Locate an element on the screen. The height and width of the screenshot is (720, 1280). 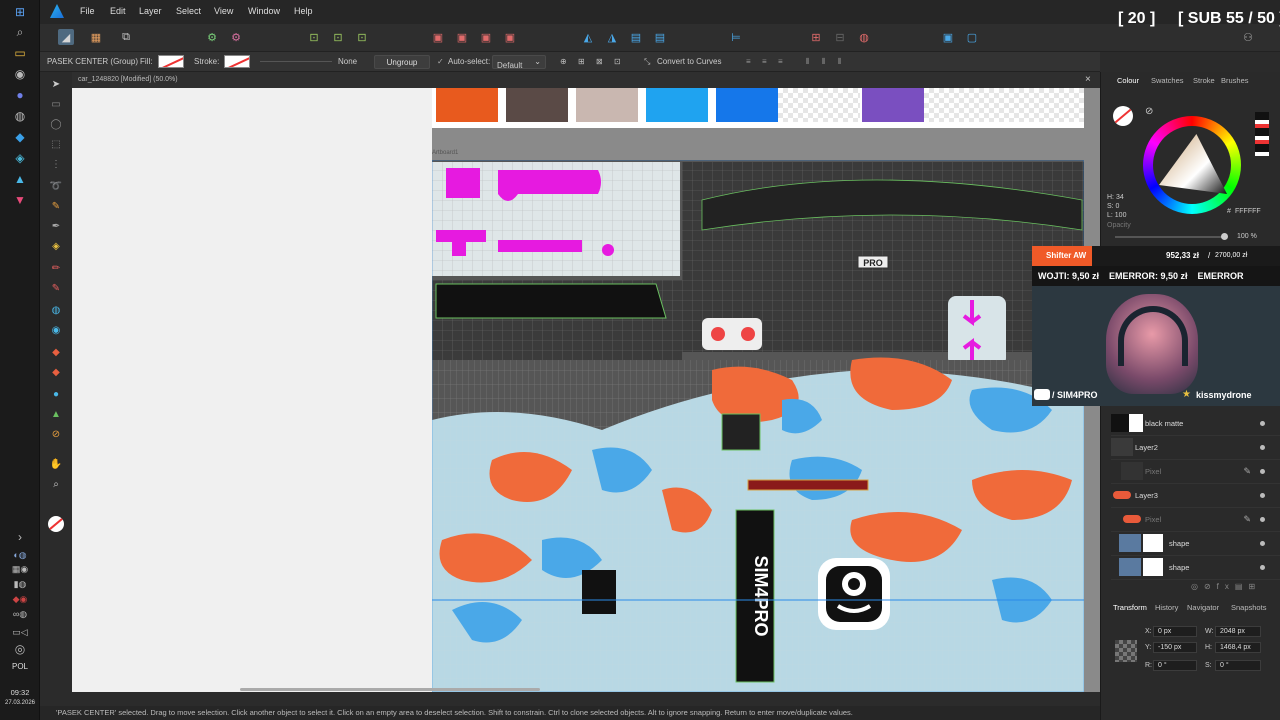
swatch-orange is located at coordinates (467, 105).